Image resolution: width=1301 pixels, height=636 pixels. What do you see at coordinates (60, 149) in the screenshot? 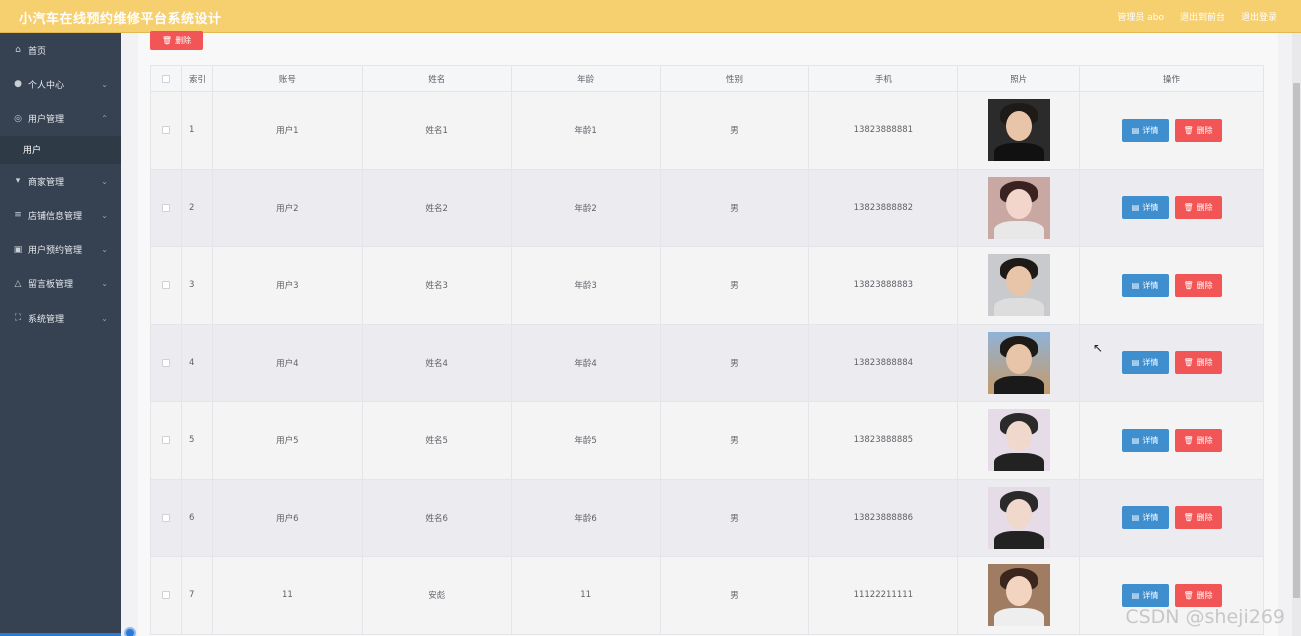
I see `sidebar-subitem-users: 用户` at bounding box center [60, 149].